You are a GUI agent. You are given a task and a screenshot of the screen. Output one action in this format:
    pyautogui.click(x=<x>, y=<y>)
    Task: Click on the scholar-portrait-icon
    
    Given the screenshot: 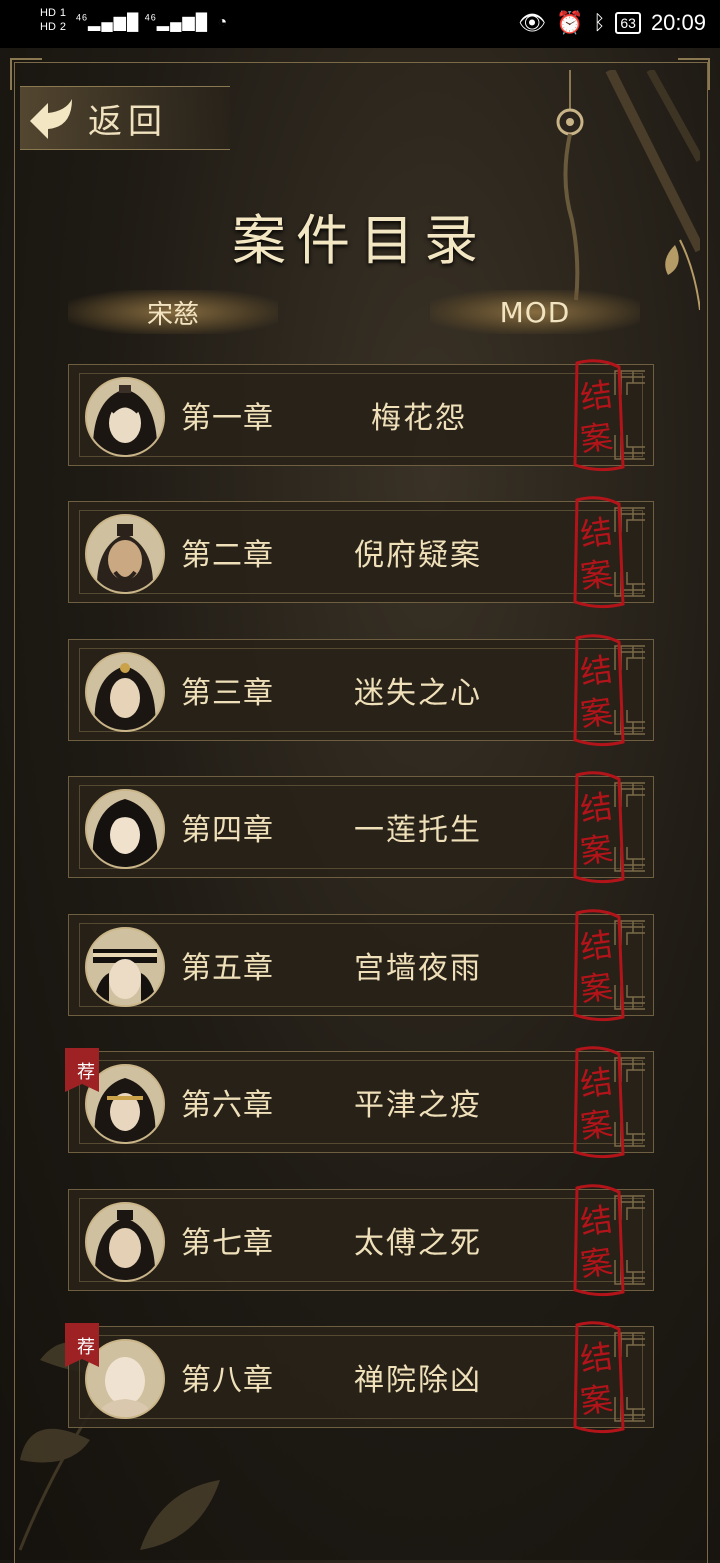 What is the action you would take?
    pyautogui.click(x=125, y=417)
    